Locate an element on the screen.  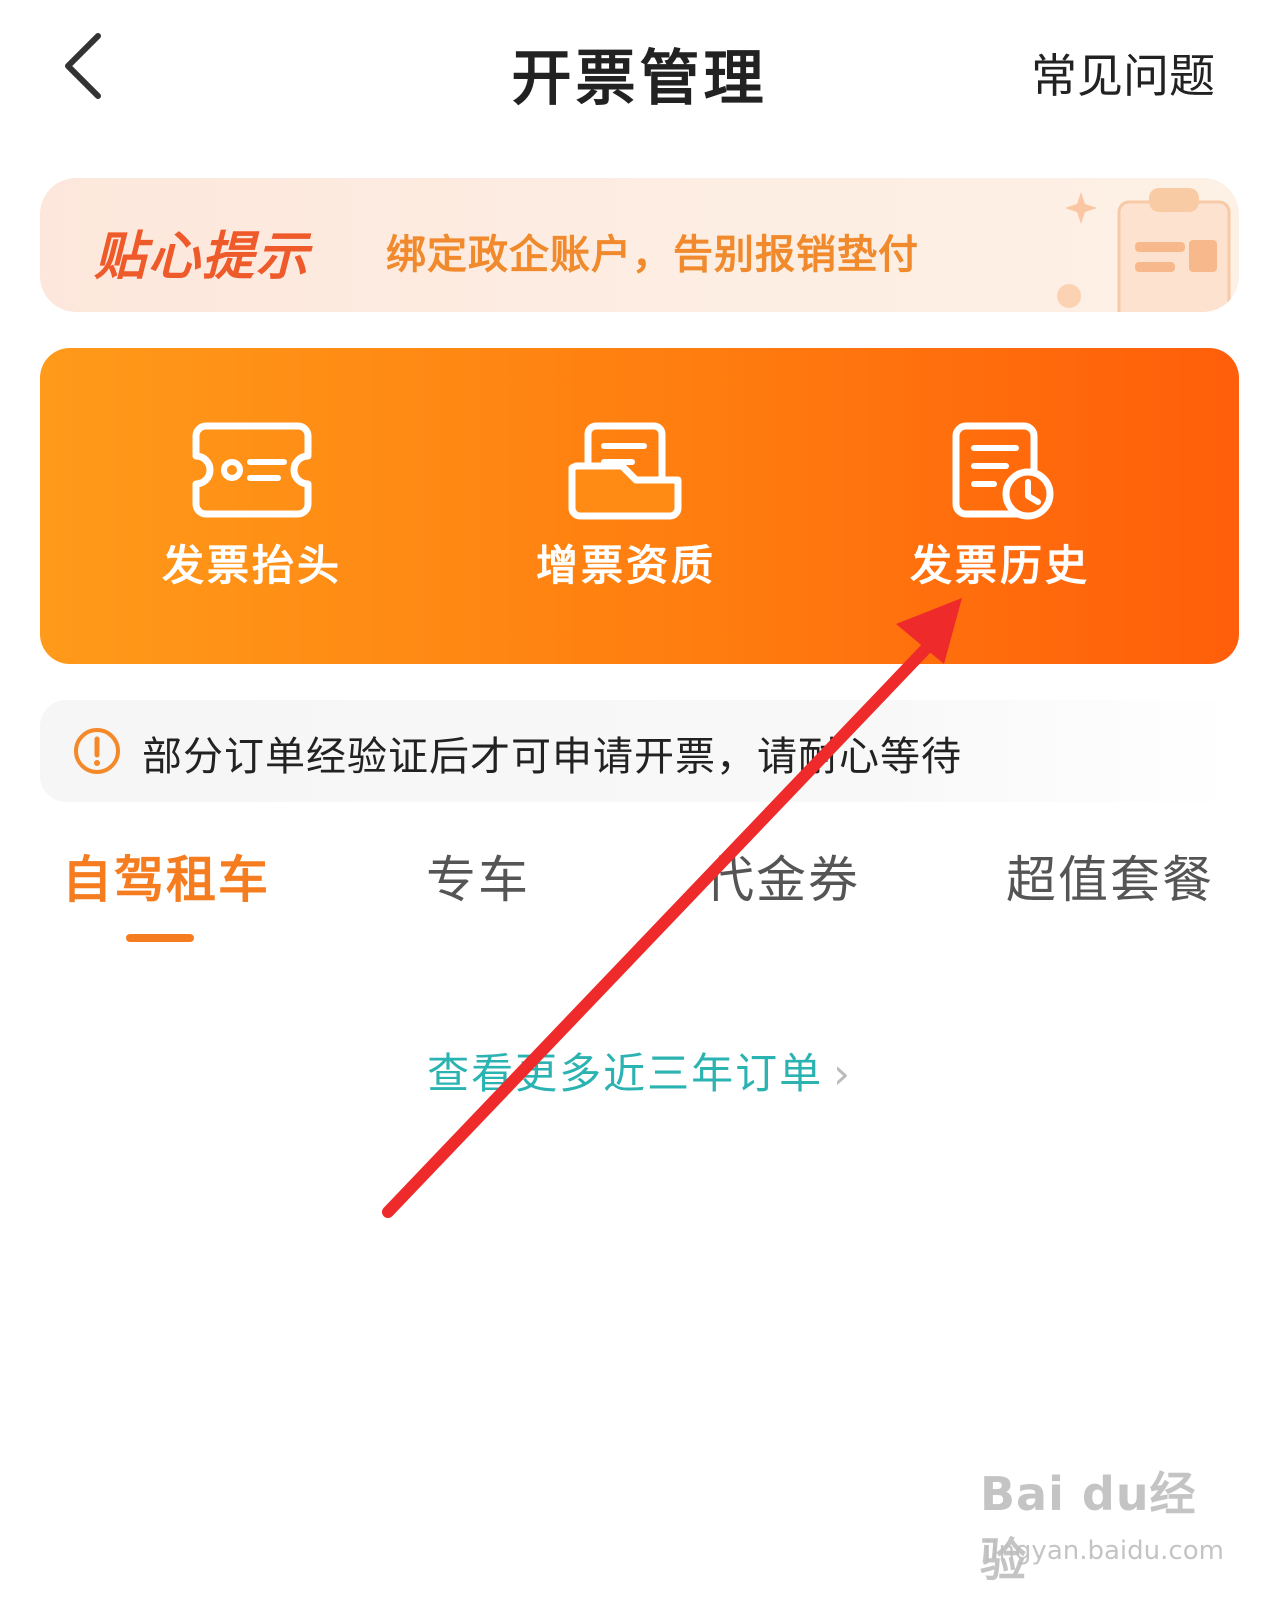
more-orders-label: 查看更多近三年订单 is located at coordinates (625, 1073).